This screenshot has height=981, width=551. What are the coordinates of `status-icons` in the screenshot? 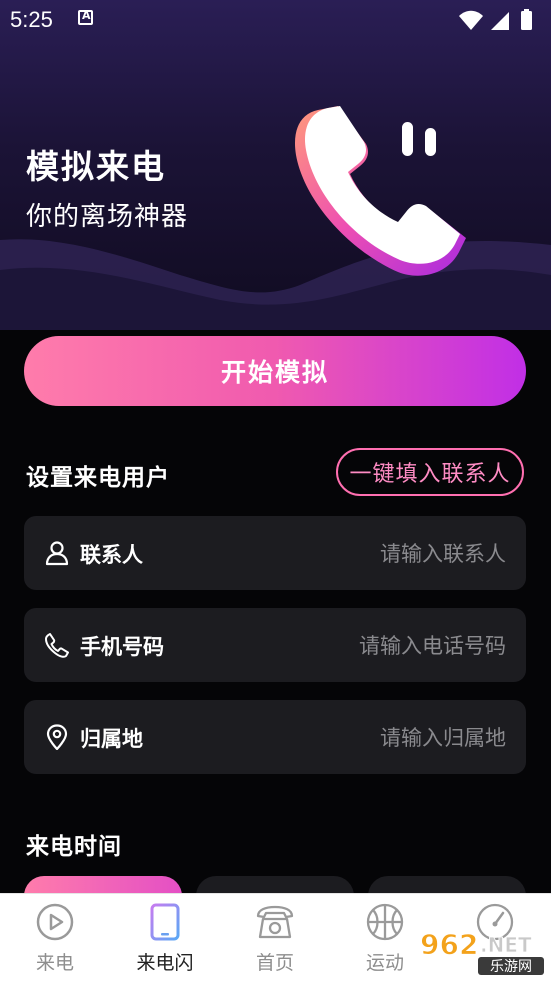 It's located at (495, 19).